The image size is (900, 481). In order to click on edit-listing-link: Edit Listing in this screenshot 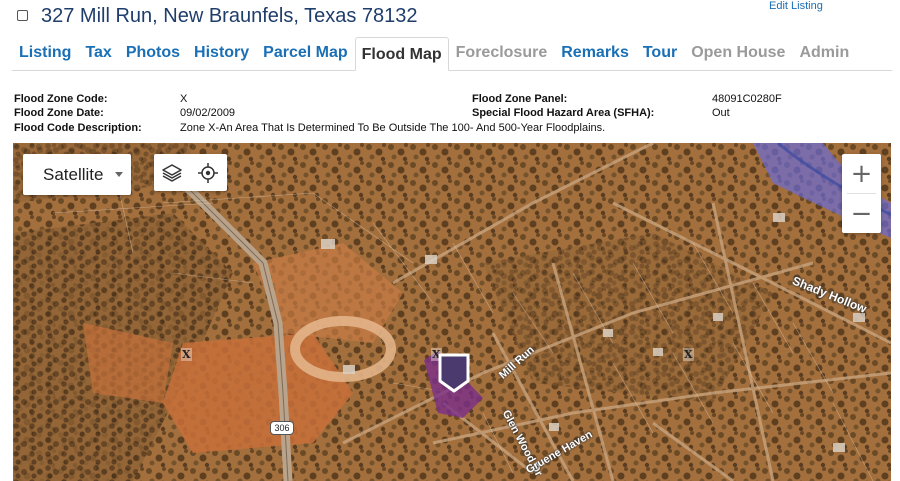, I will do `click(796, 6)`.